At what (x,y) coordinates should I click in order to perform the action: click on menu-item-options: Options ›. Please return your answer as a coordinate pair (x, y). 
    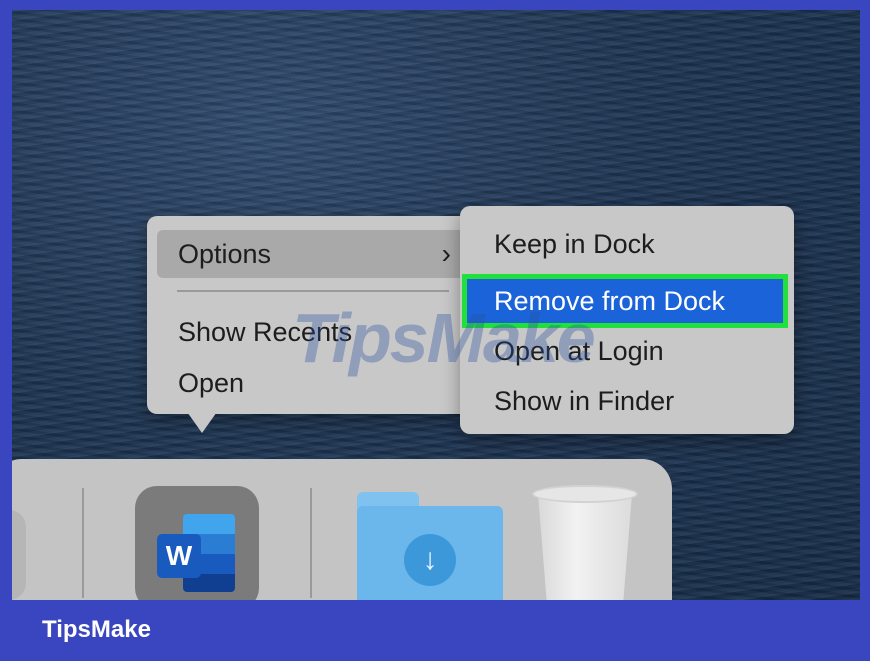
    Looking at the image, I should click on (313, 254).